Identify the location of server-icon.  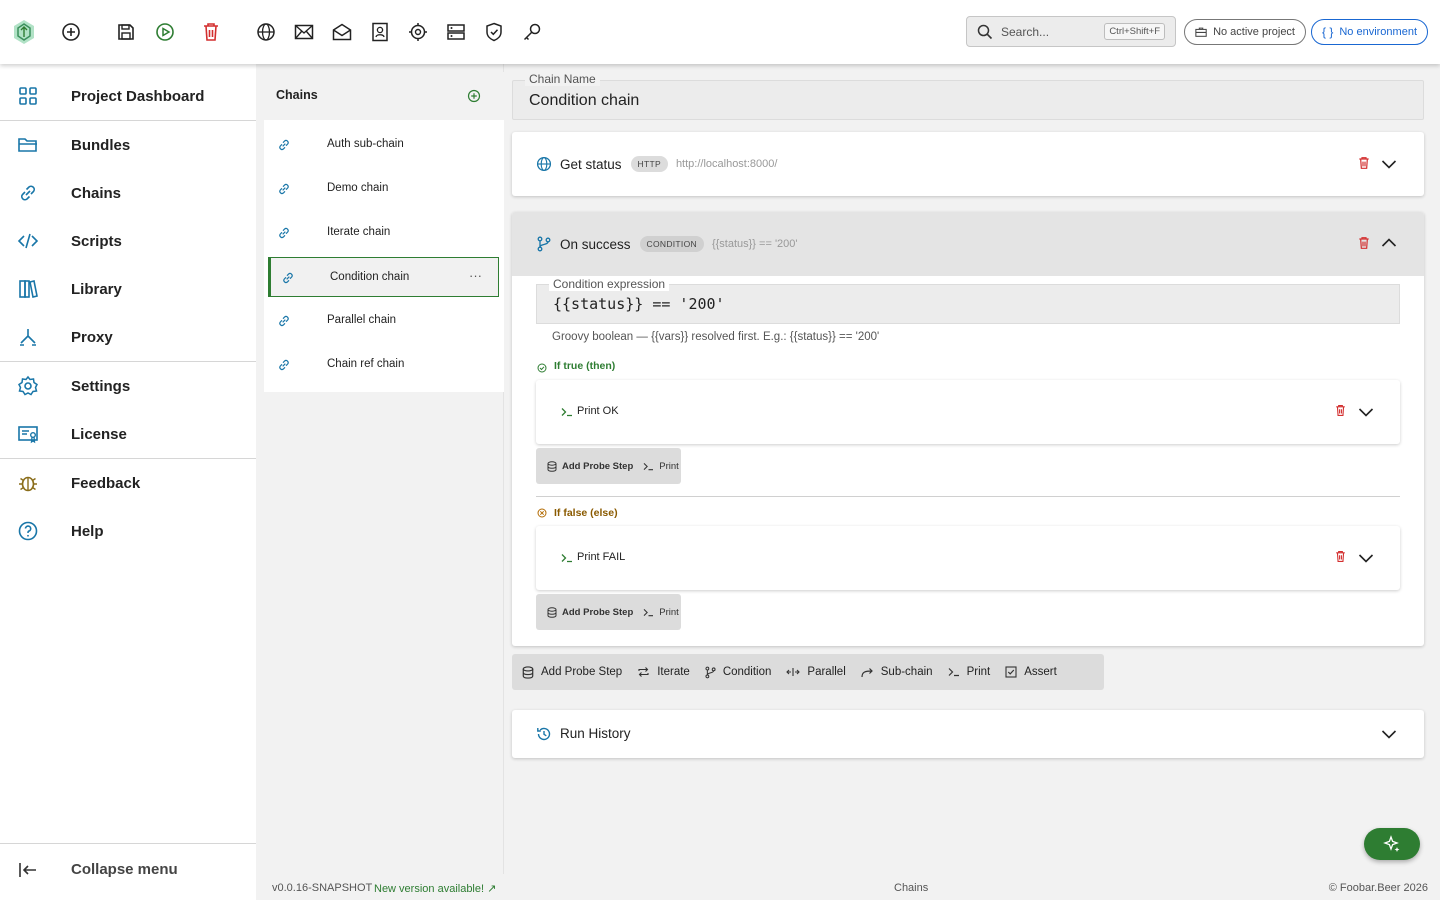
(456, 32).